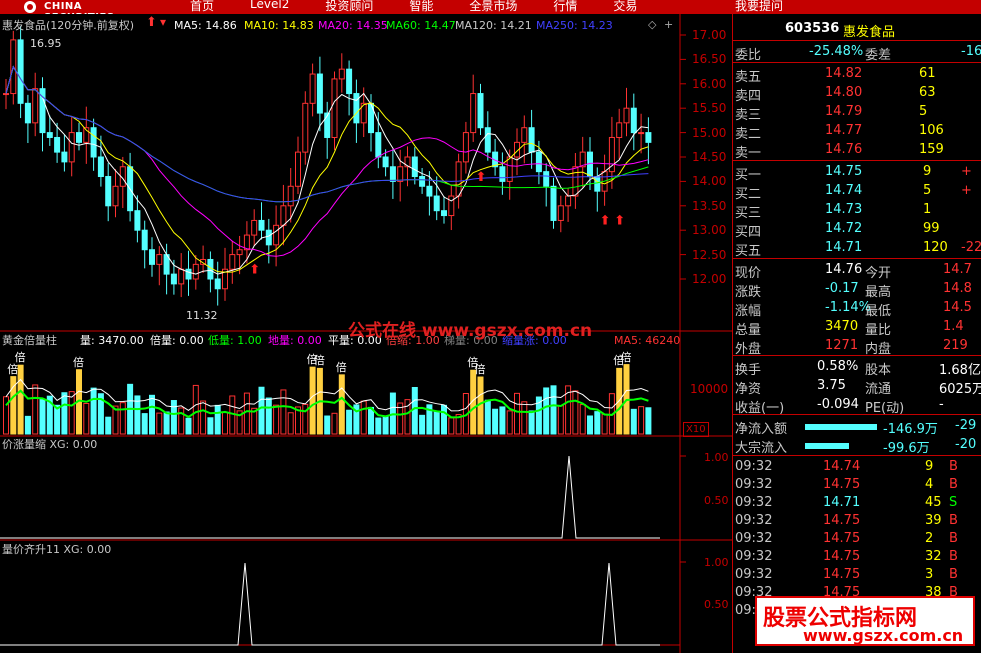 Image resolution: width=981 pixels, height=653 pixels. What do you see at coordinates (716, 500) in the screenshot?
I see `indicator1-axis-05: 0.50` at bounding box center [716, 500].